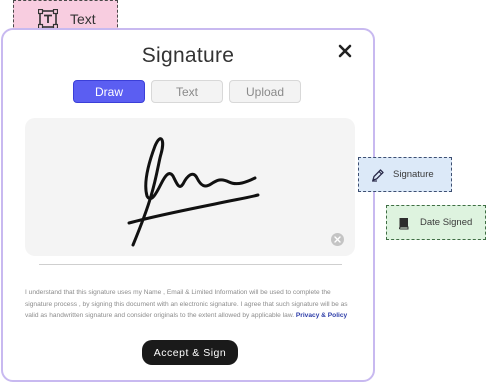  Describe the element at coordinates (446, 222) in the screenshot. I see `date-signed-field-tag-label: Date Signed` at that location.